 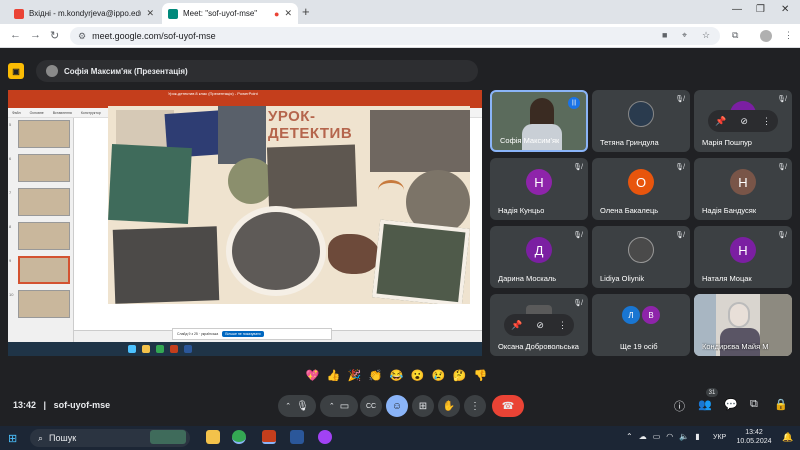 What do you see at coordinates (10, 260) in the screenshot?
I see `thumb-number: 9` at bounding box center [10, 260].